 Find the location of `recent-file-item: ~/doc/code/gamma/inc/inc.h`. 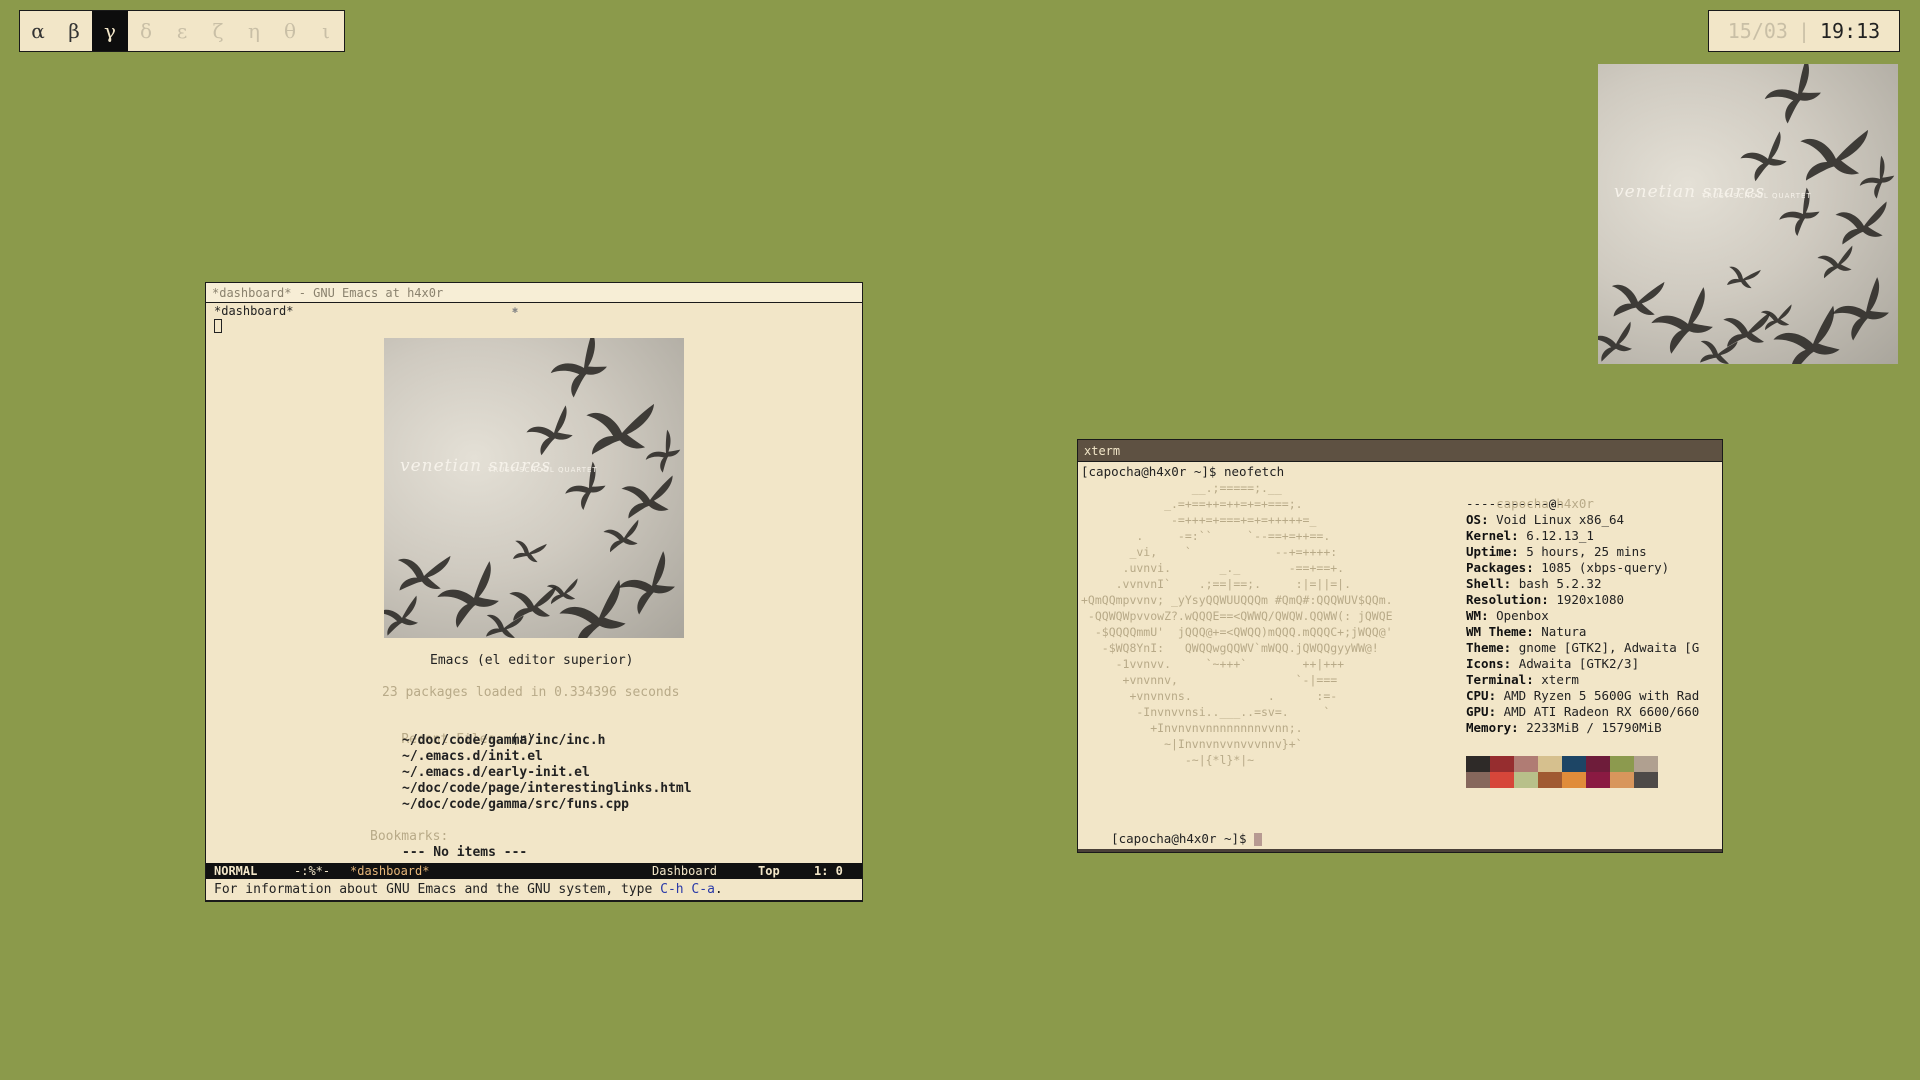

recent-file-item: ~/doc/code/gamma/inc/inc.h is located at coordinates (504, 740).